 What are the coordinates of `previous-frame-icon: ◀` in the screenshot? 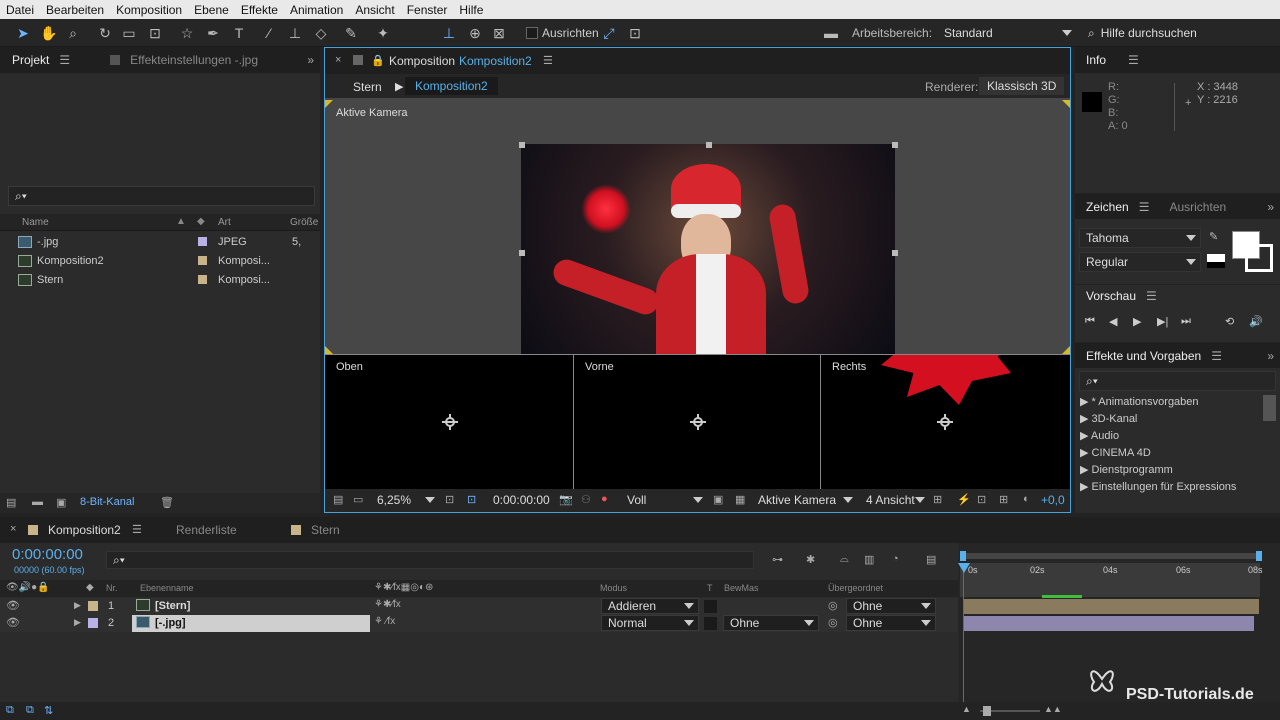 It's located at (1113, 321).